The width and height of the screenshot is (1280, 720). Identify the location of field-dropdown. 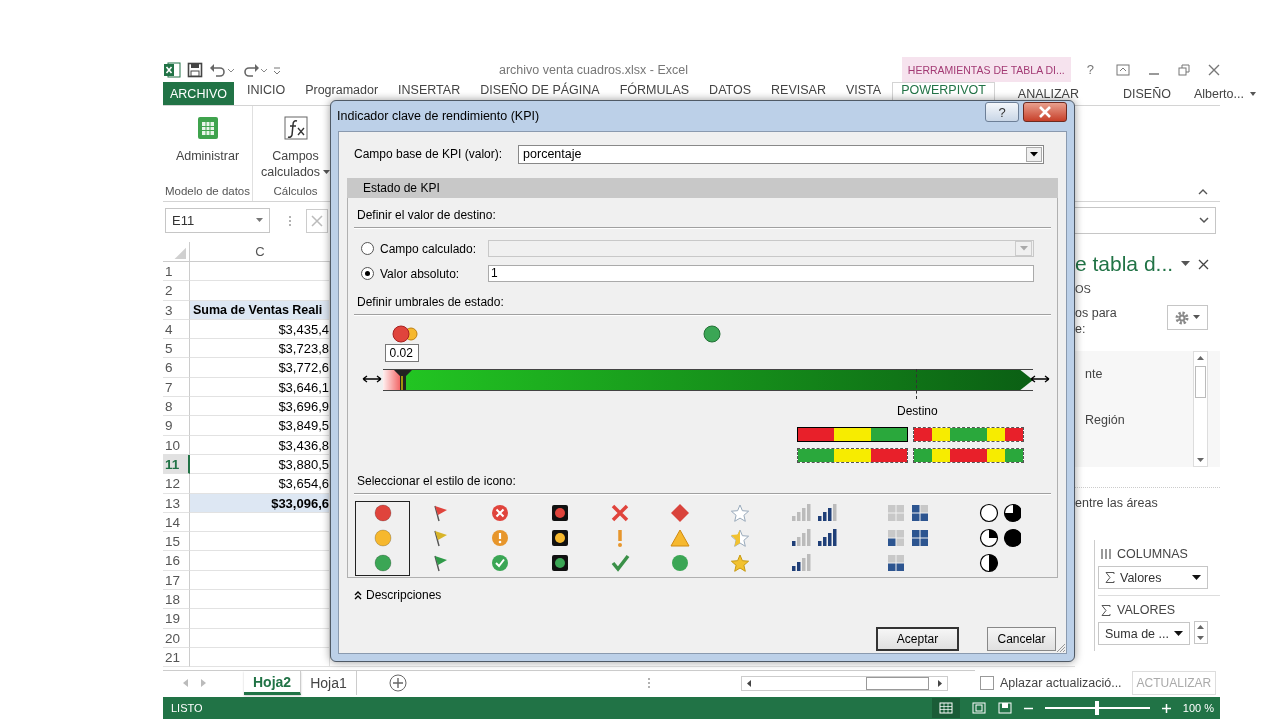
(761, 248).